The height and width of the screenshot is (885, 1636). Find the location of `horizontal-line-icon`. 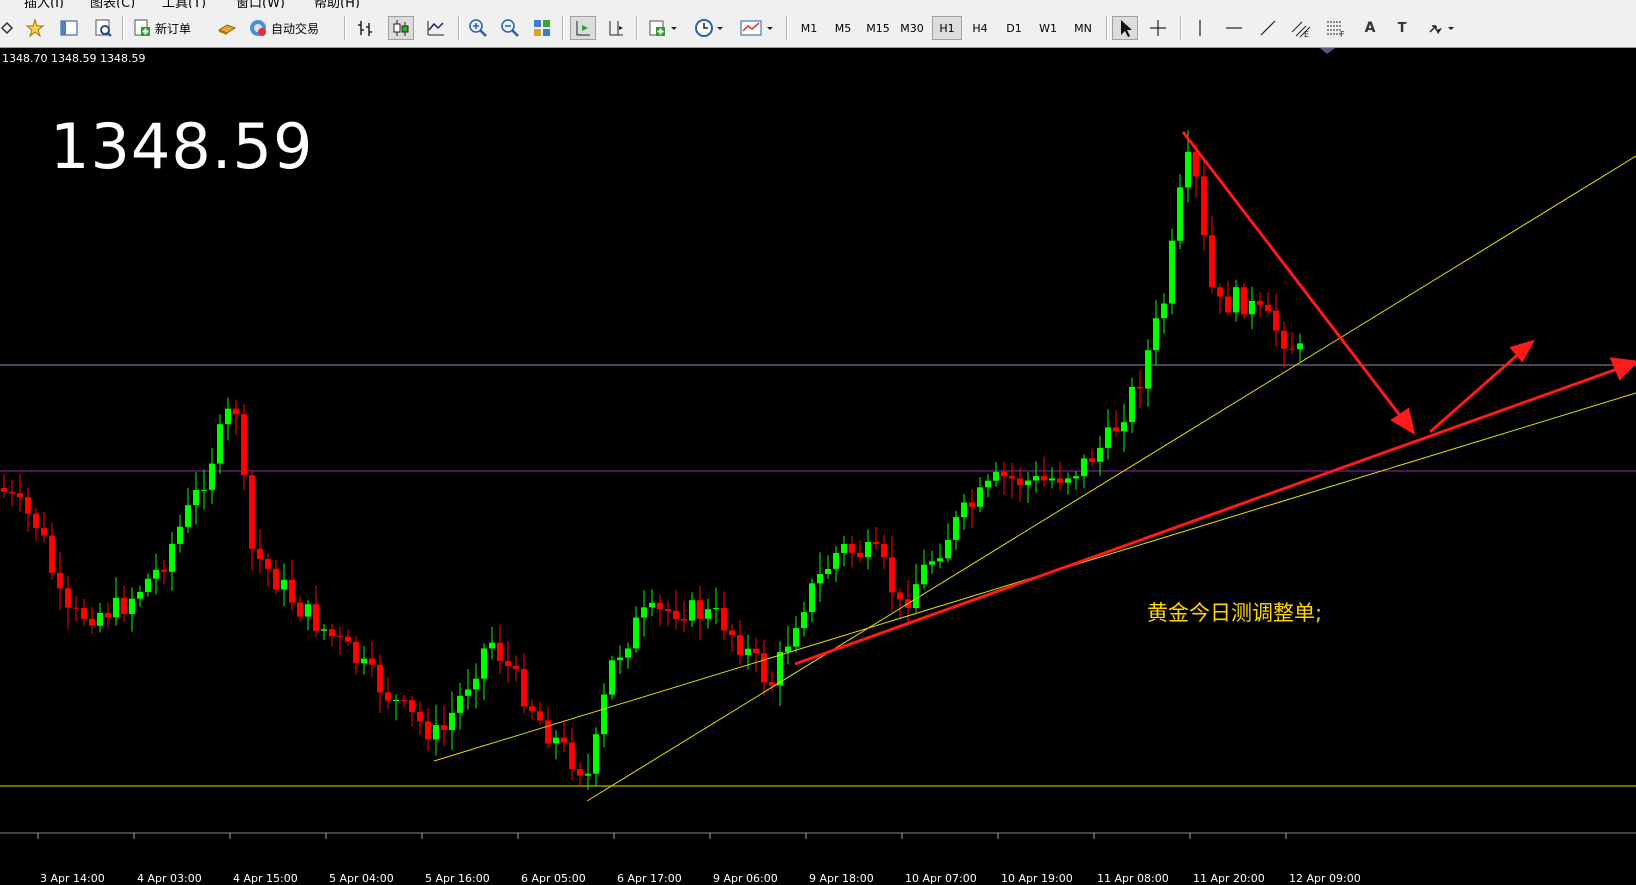

horizontal-line-icon is located at coordinates (1234, 28).